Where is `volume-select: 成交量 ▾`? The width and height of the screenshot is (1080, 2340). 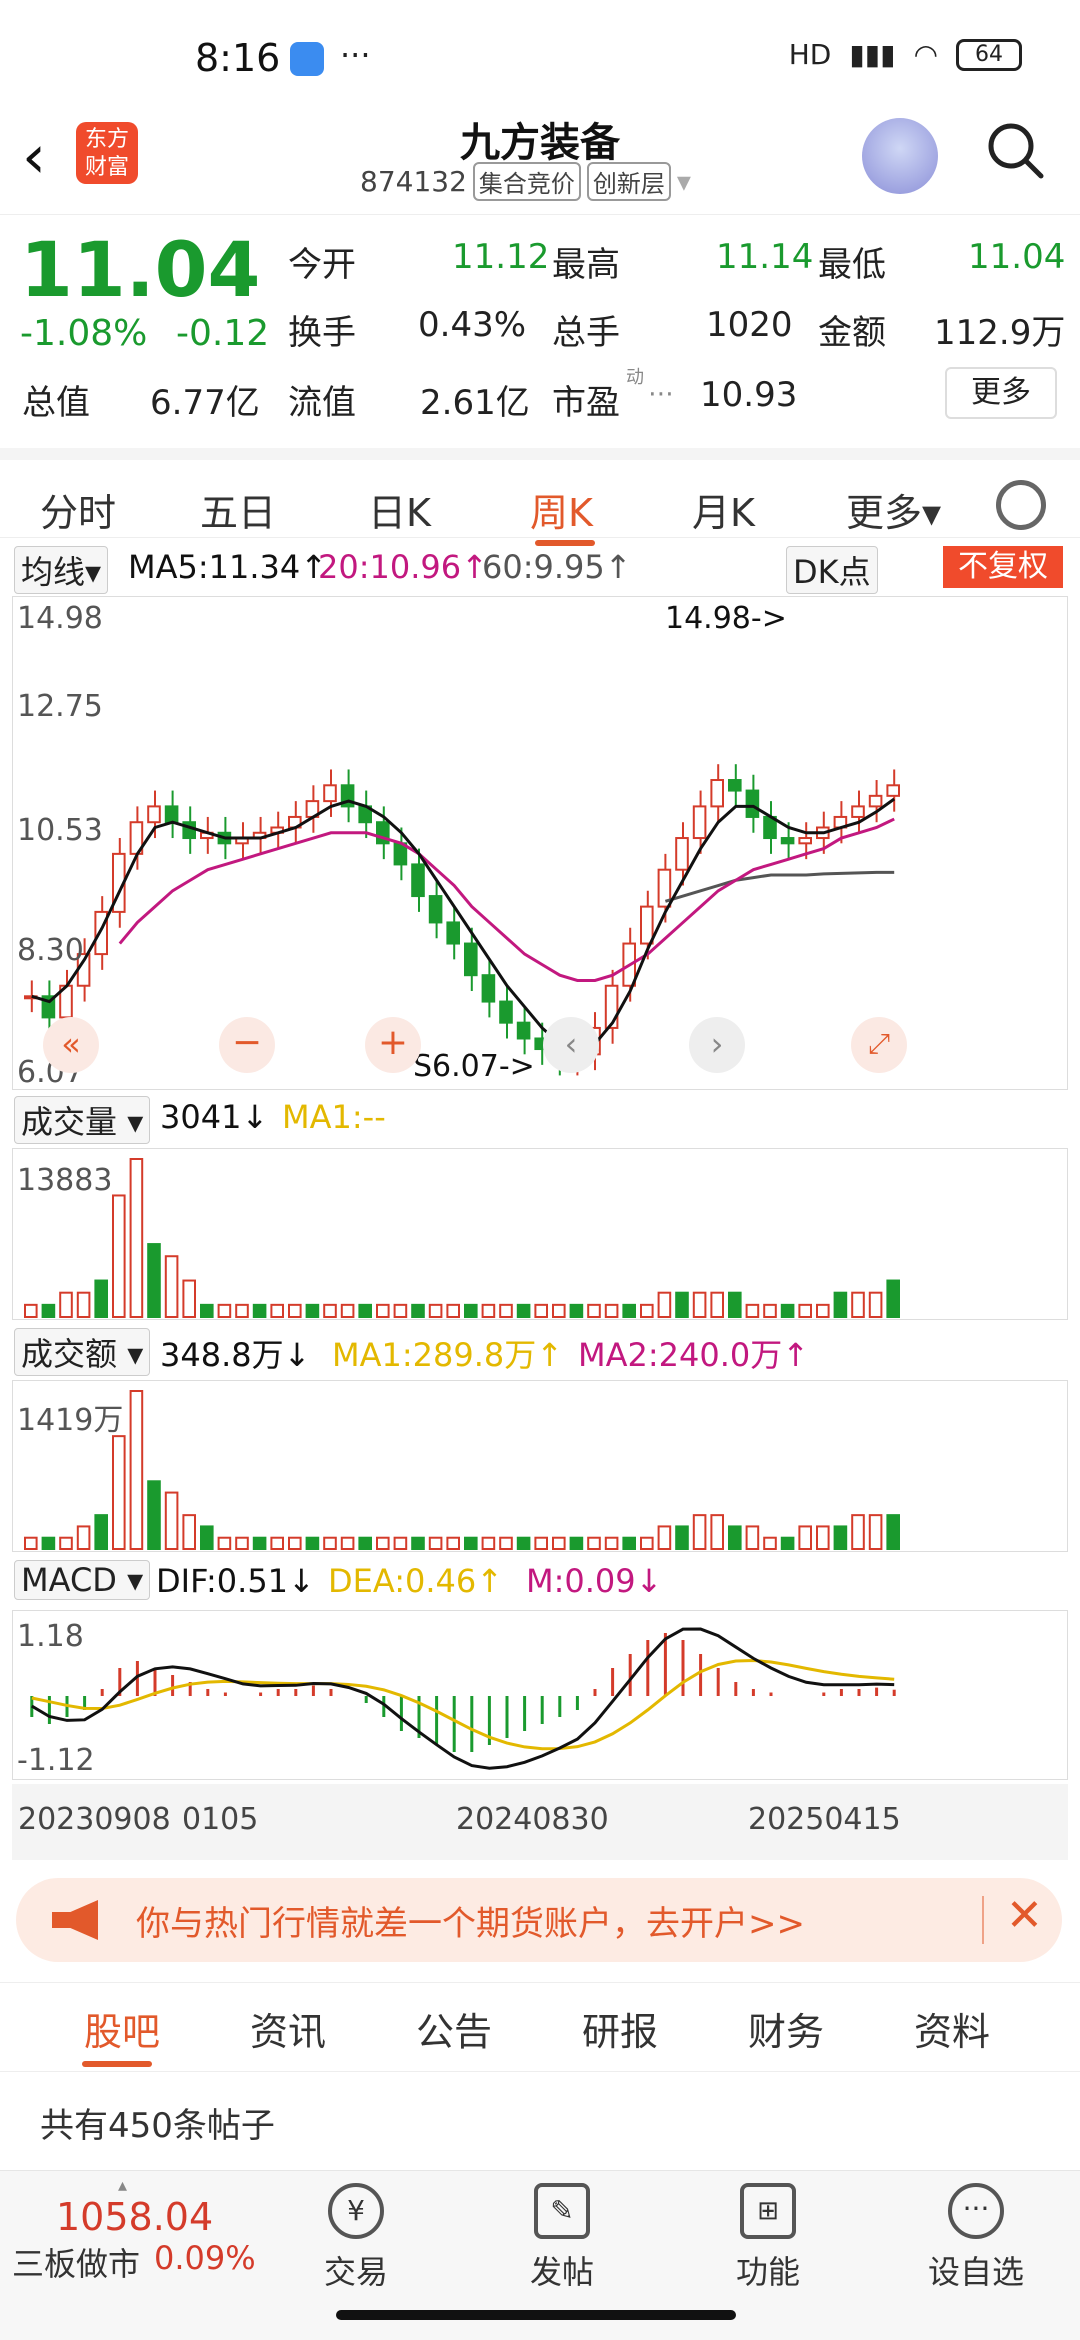 volume-select: 成交量 ▾ is located at coordinates (82, 1120).